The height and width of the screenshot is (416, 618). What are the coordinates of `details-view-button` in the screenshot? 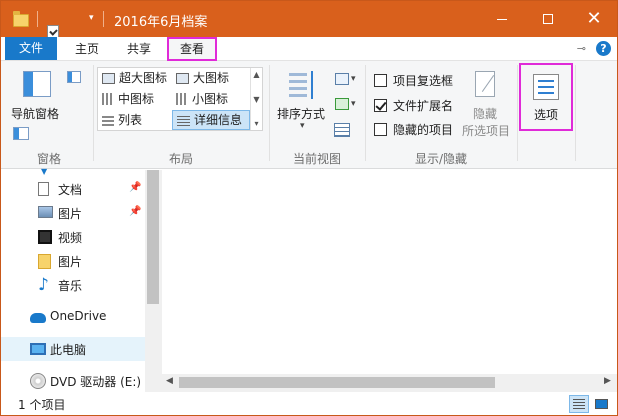 It's located at (579, 404).